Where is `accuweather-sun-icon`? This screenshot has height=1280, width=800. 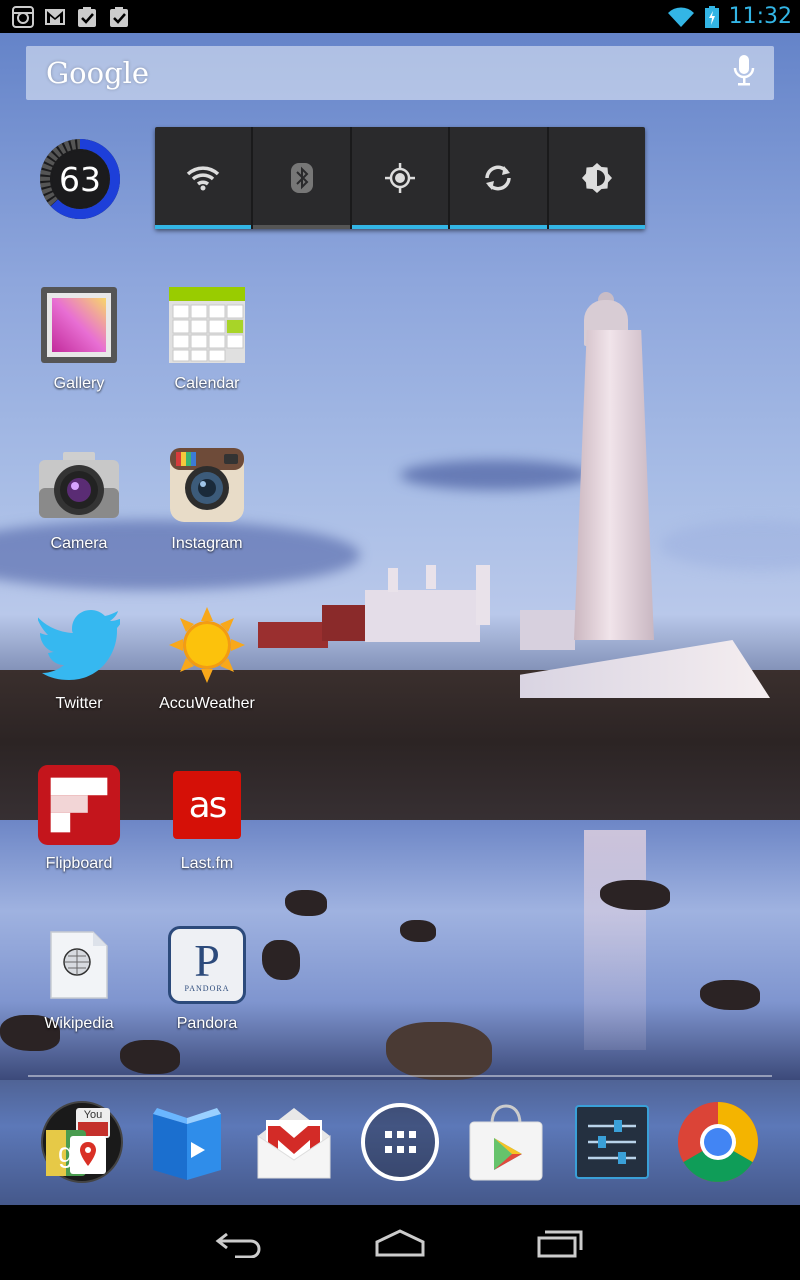
accuweather-sun-icon is located at coordinates (207, 645).